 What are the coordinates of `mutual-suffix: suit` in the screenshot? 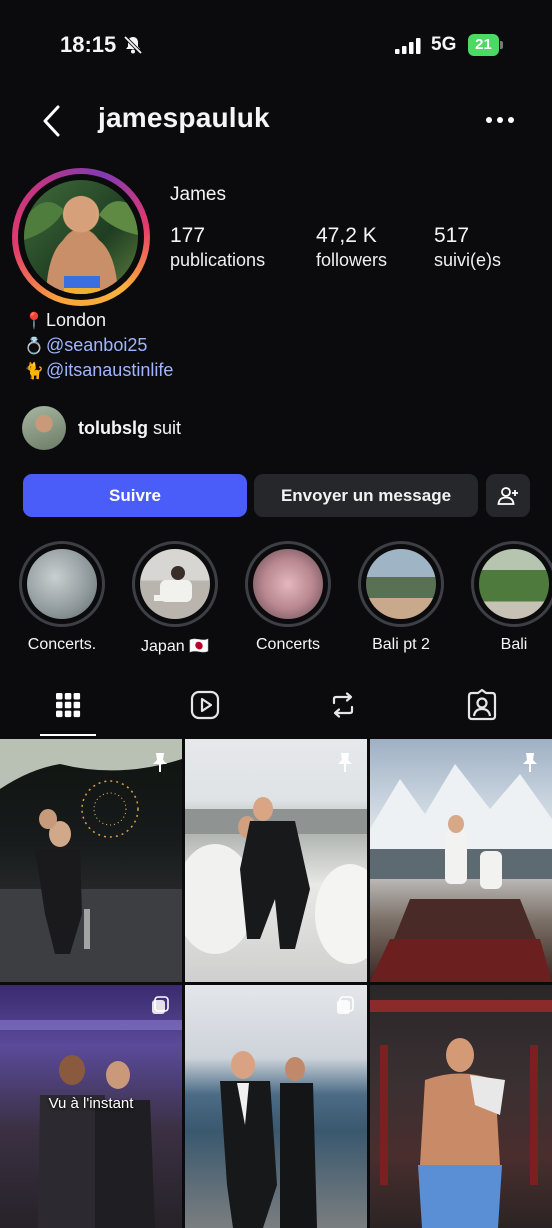 It's located at (165, 428).